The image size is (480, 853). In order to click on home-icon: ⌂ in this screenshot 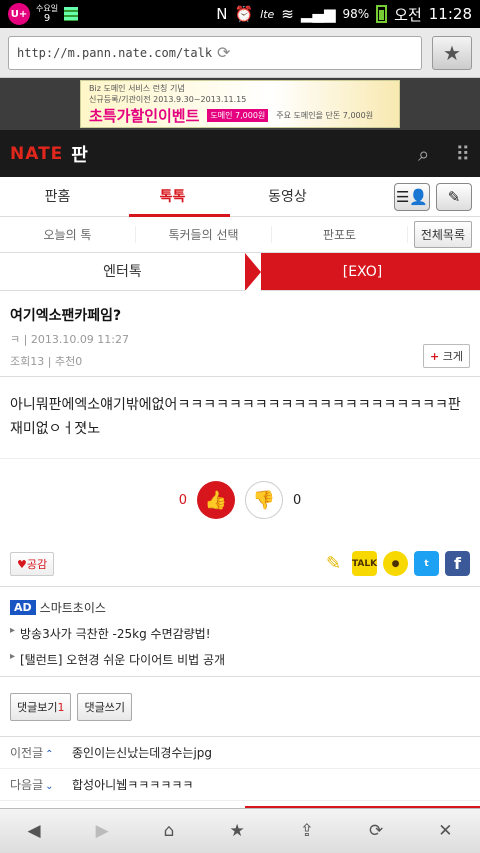, I will do `click(169, 831)`.